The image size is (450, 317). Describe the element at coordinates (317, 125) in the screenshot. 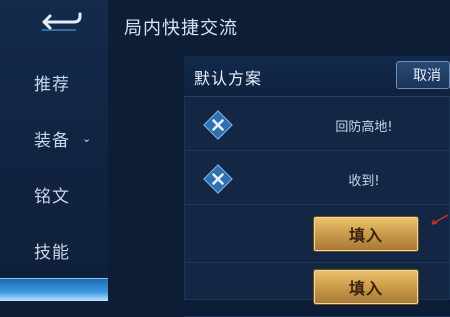

I see `message-row: 回防高地!` at that location.